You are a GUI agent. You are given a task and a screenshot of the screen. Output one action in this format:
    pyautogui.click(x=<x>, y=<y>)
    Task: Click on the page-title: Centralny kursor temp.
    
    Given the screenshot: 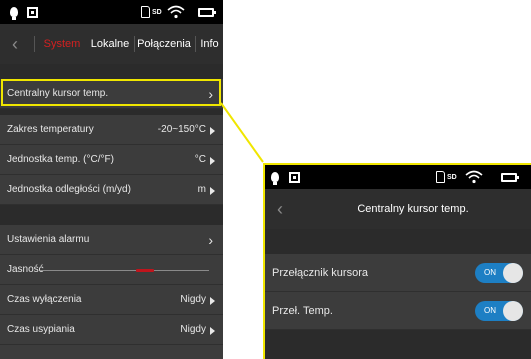 What is the action you would take?
    pyautogui.click(x=413, y=209)
    